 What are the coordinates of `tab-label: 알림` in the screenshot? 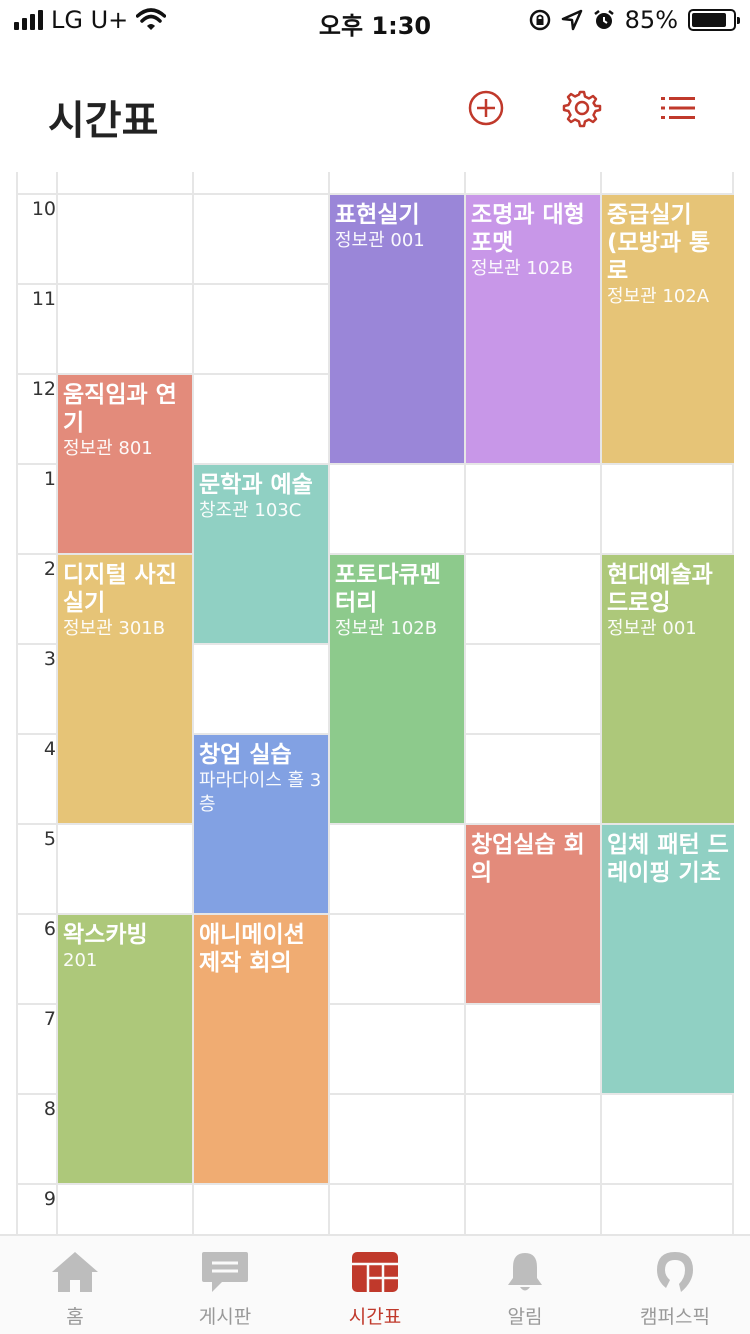 It's located at (525, 1317).